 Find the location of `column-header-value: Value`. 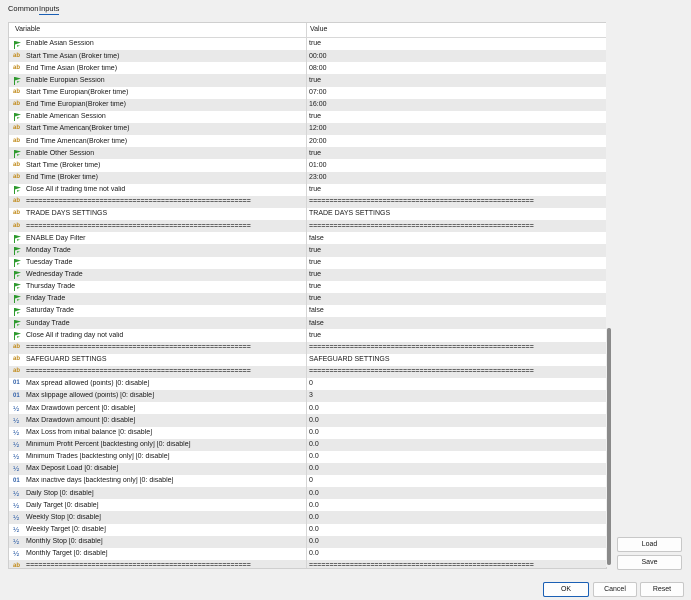

column-header-value: Value is located at coordinates (318, 29).